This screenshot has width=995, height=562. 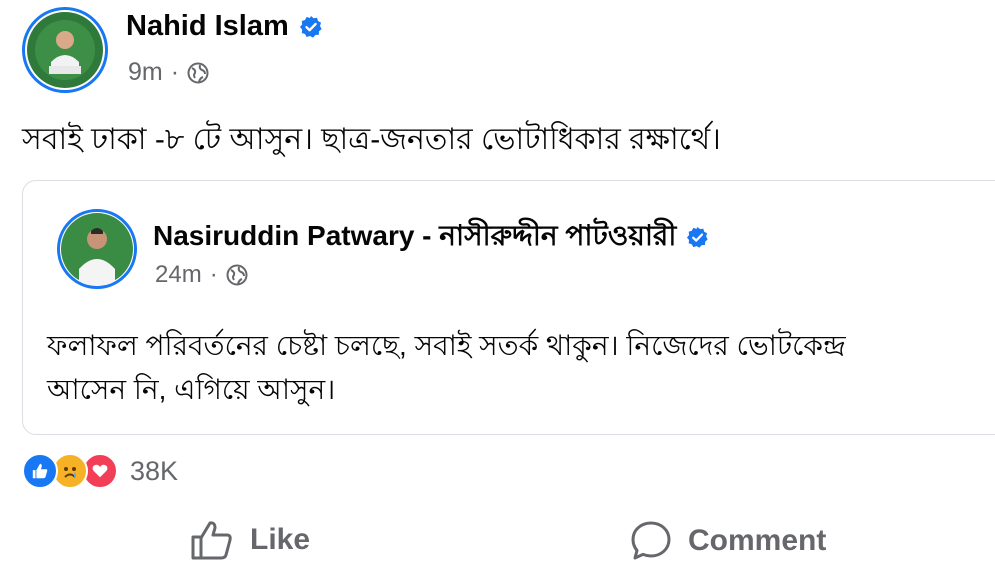 What do you see at coordinates (40, 471) in the screenshot?
I see `like-reaction-icon` at bounding box center [40, 471].